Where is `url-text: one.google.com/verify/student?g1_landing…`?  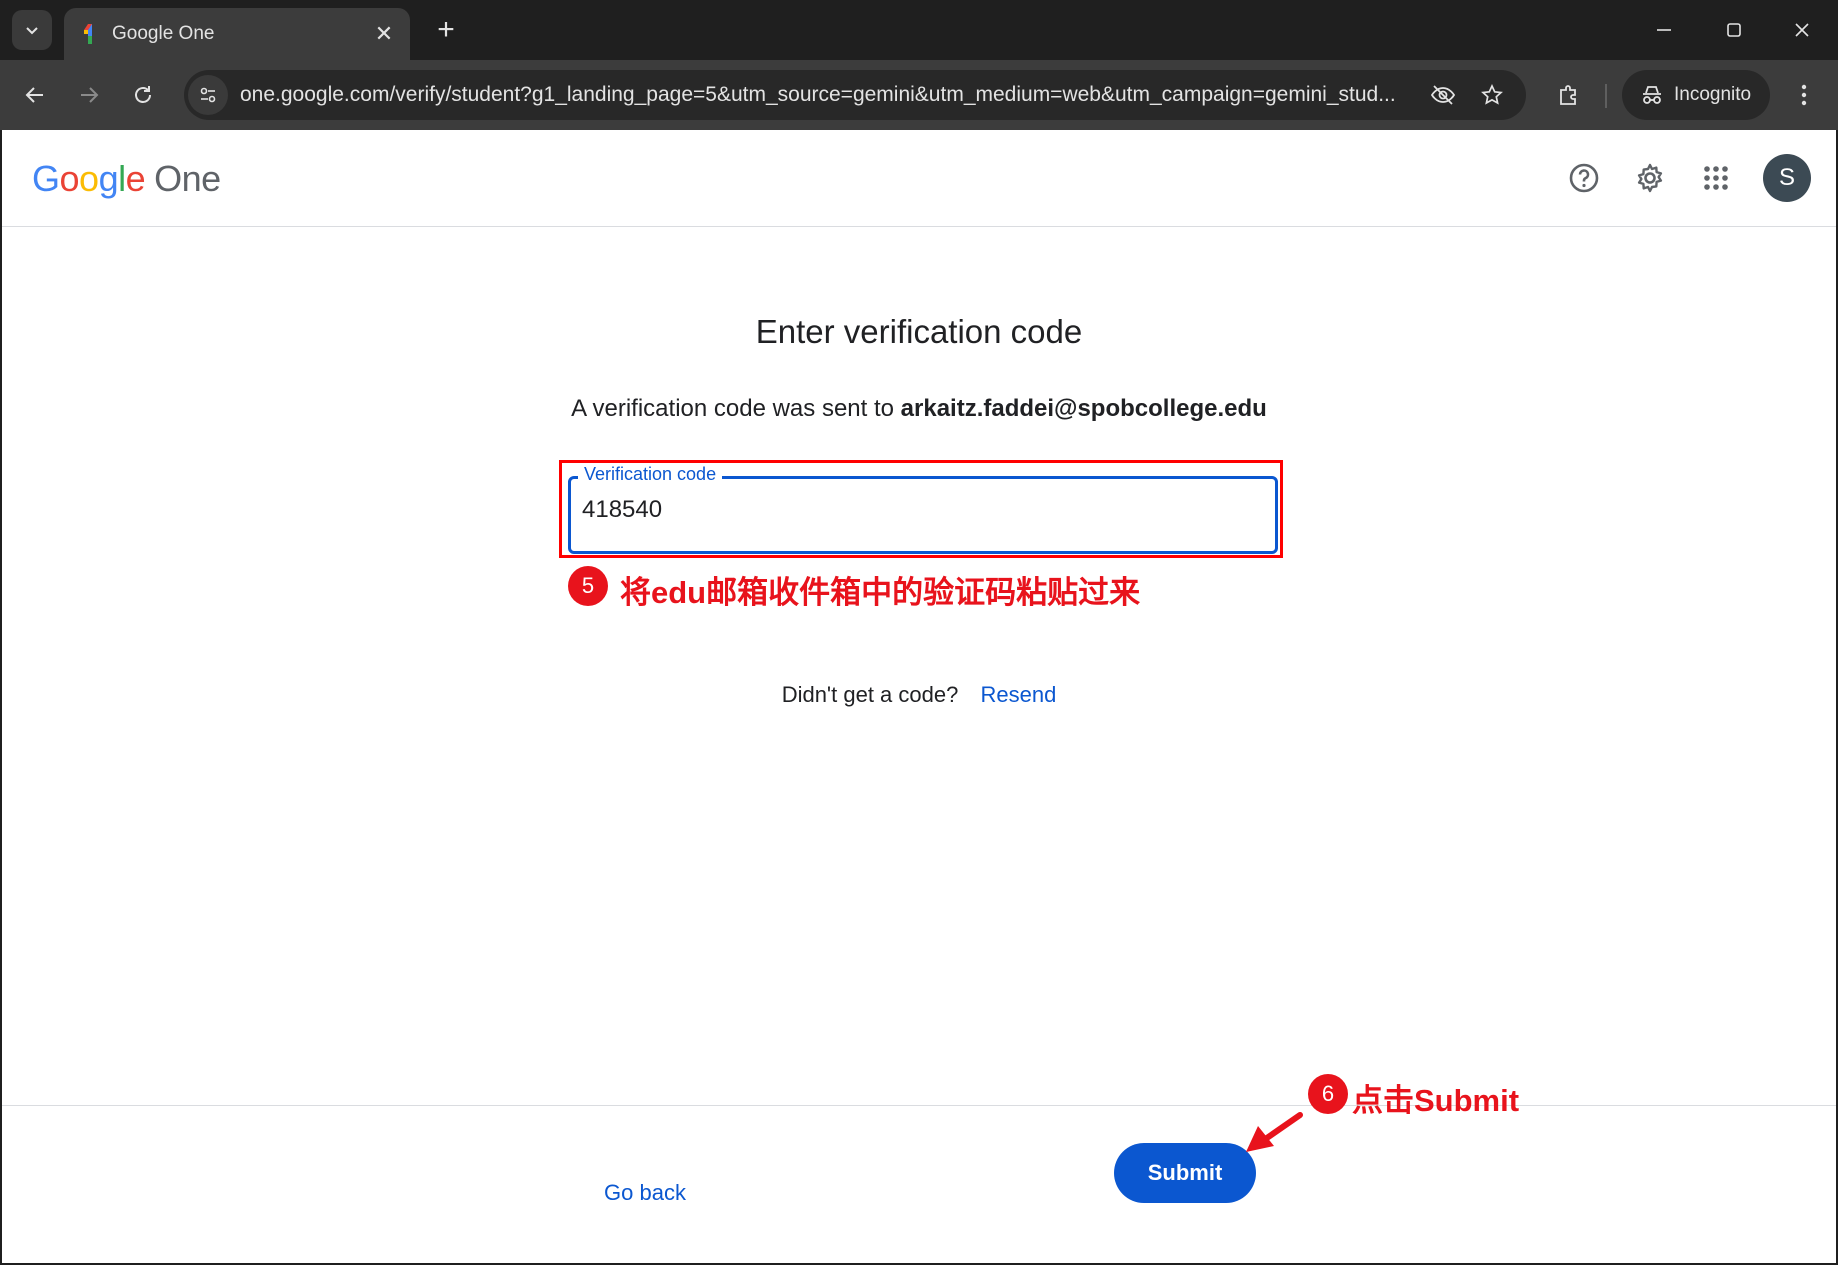 url-text: one.google.com/verify/student?g1_landing… is located at coordinates (835, 95).